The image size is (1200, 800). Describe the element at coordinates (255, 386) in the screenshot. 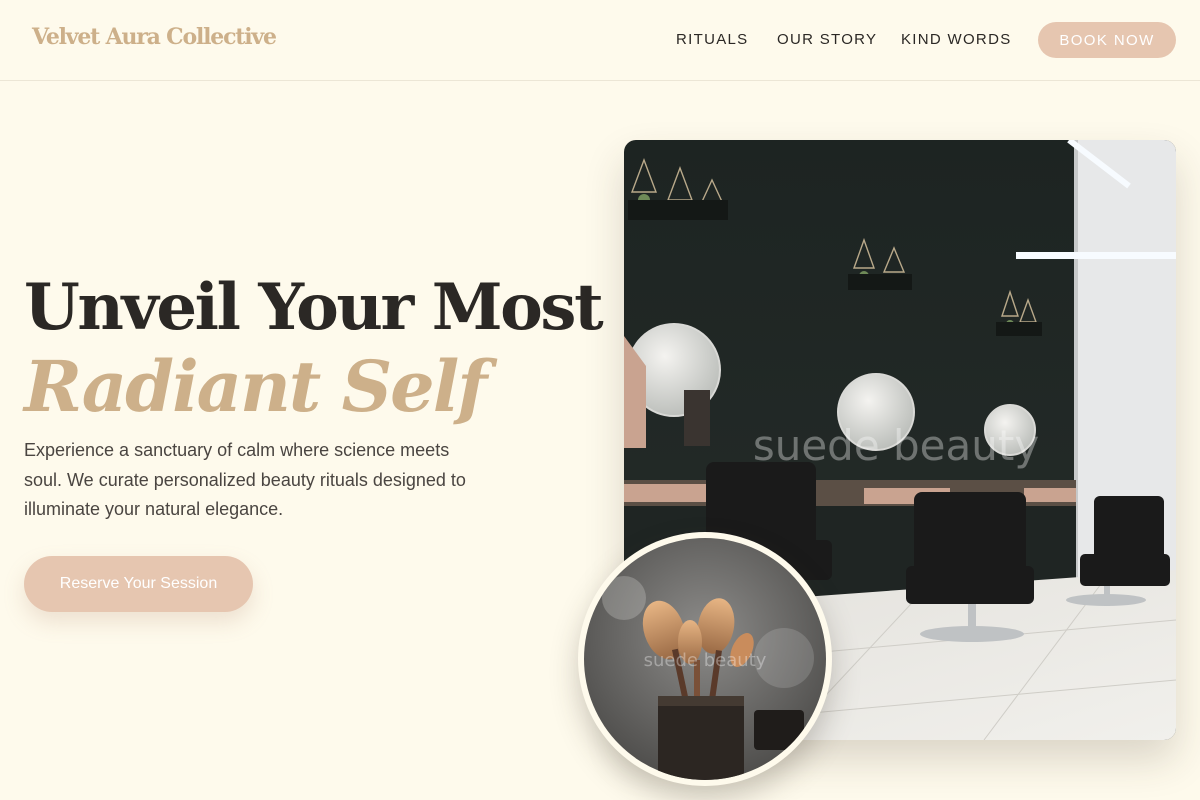

I see `hero-headline-line-2: Radiant Self` at that location.